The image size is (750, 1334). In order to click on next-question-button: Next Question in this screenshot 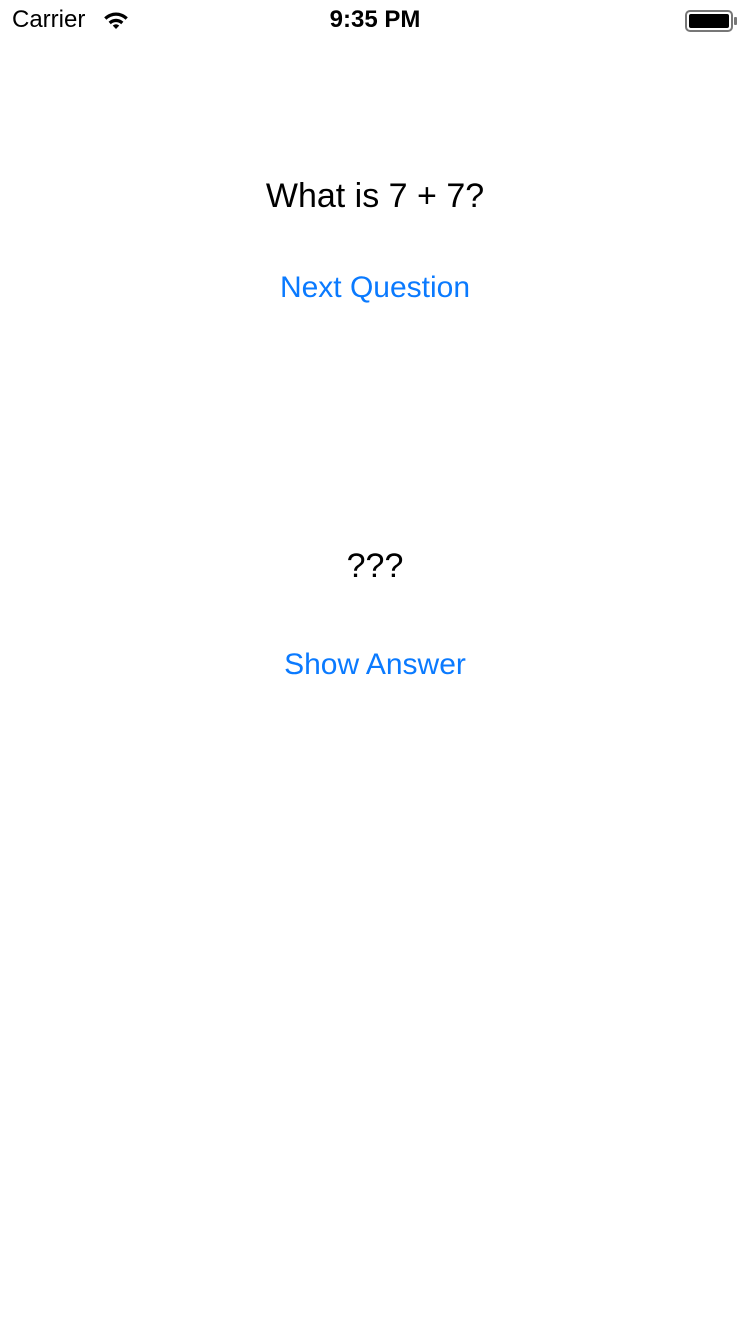, I will do `click(375, 288)`.